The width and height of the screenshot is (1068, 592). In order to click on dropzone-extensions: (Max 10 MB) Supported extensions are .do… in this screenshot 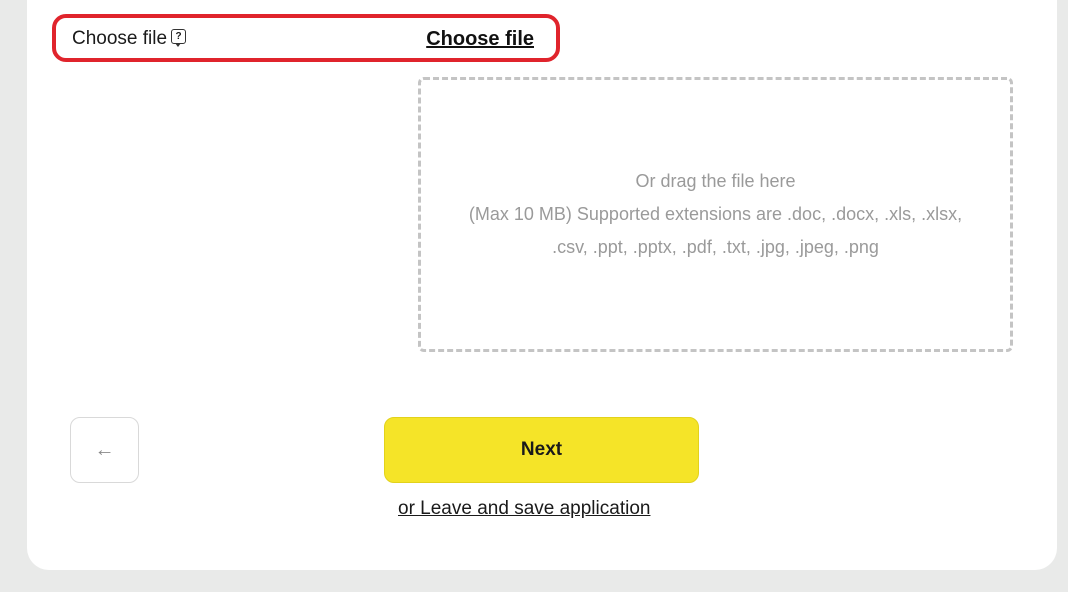, I will do `click(715, 230)`.